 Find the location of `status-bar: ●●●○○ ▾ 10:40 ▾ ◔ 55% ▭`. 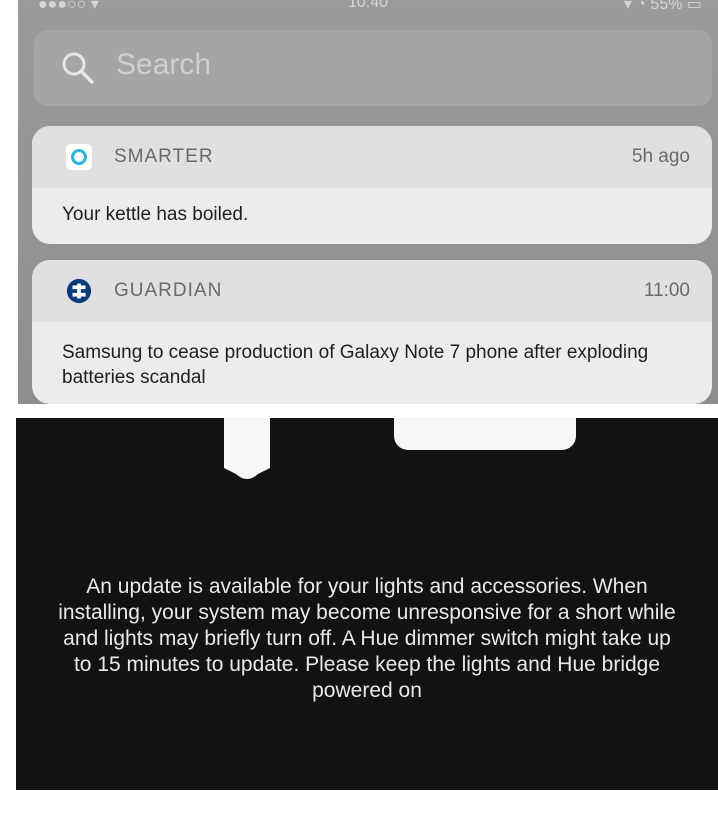

status-bar: ●●●○○ ▾ 10:40 ▾ ◔ 55% ▭ is located at coordinates (368, 10).